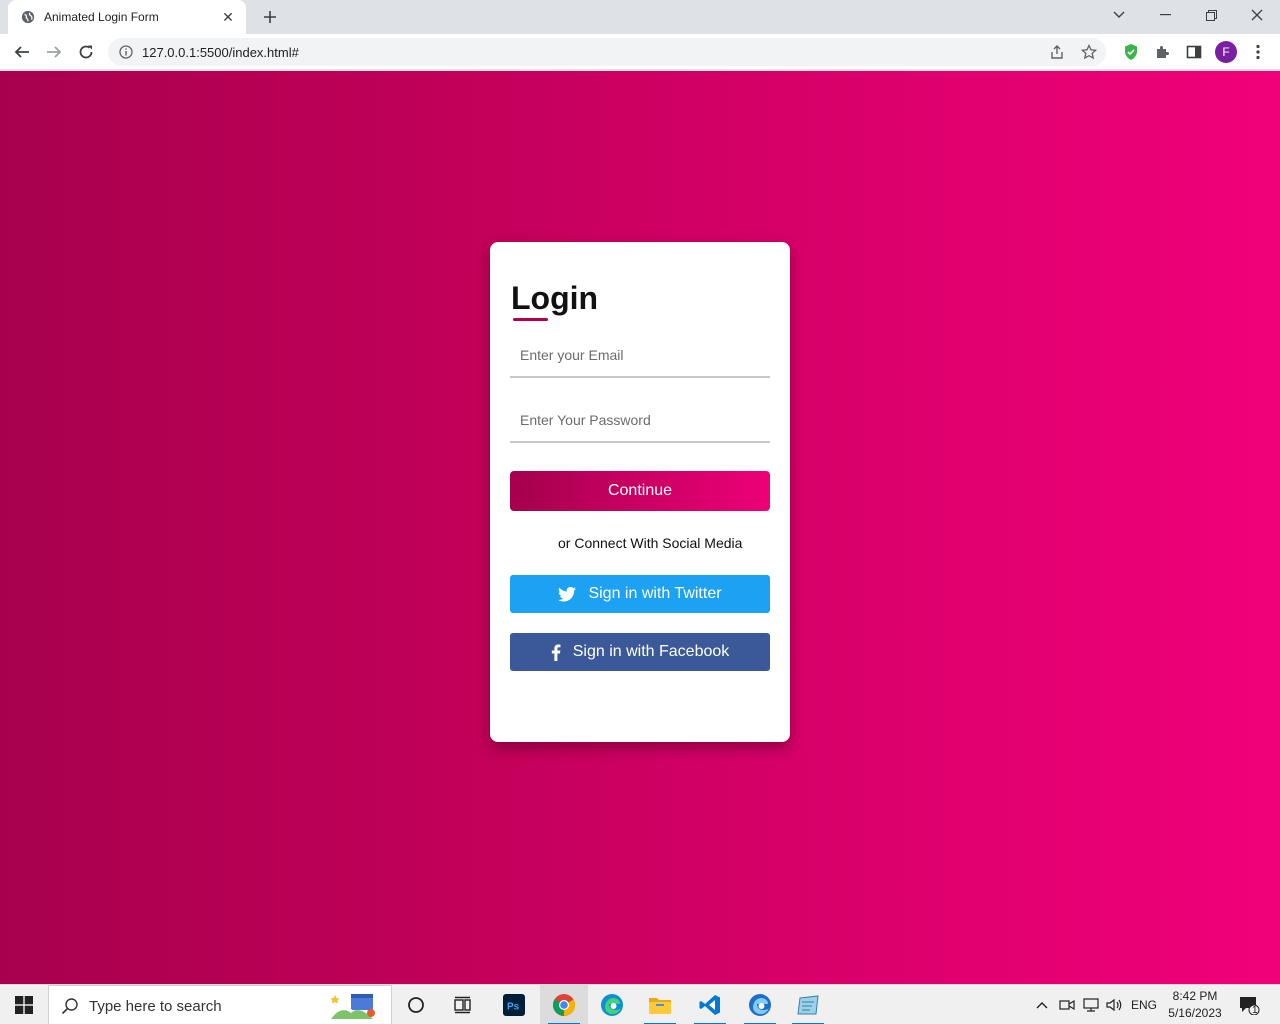 This screenshot has width=1280, height=1024. I want to click on facebook-signin-button: Sign in with Facebook, so click(640, 652).